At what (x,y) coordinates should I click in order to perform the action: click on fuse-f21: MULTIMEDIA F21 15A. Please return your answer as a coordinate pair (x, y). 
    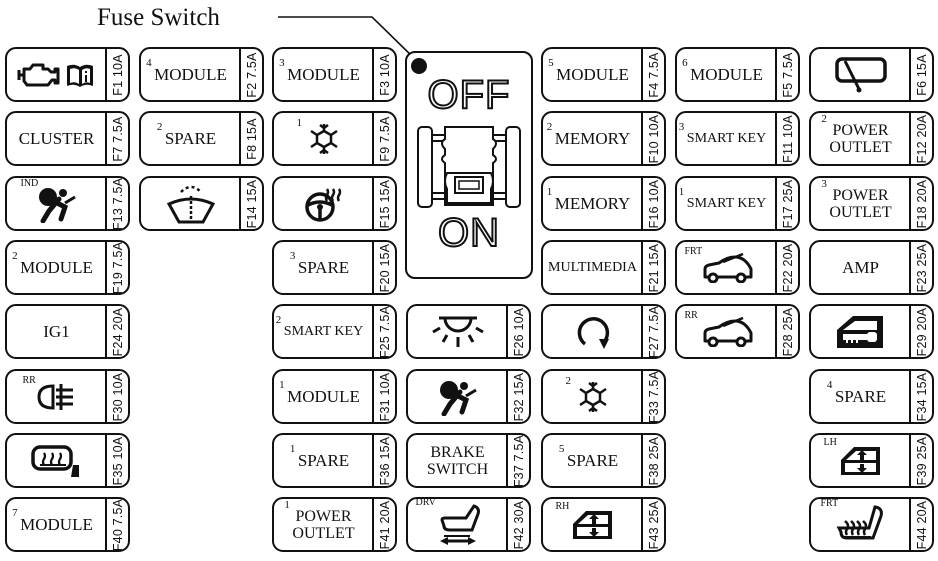
    Looking at the image, I should click on (603, 267).